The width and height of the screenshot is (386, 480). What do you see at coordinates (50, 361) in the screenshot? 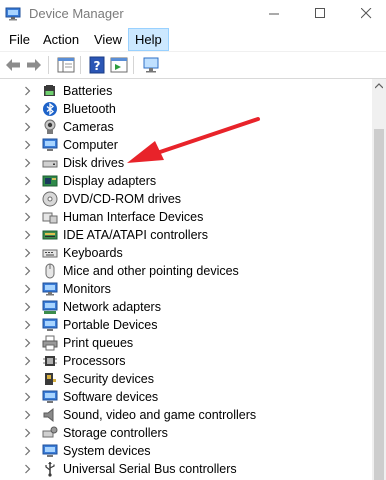
I see `processor-icon` at bounding box center [50, 361].